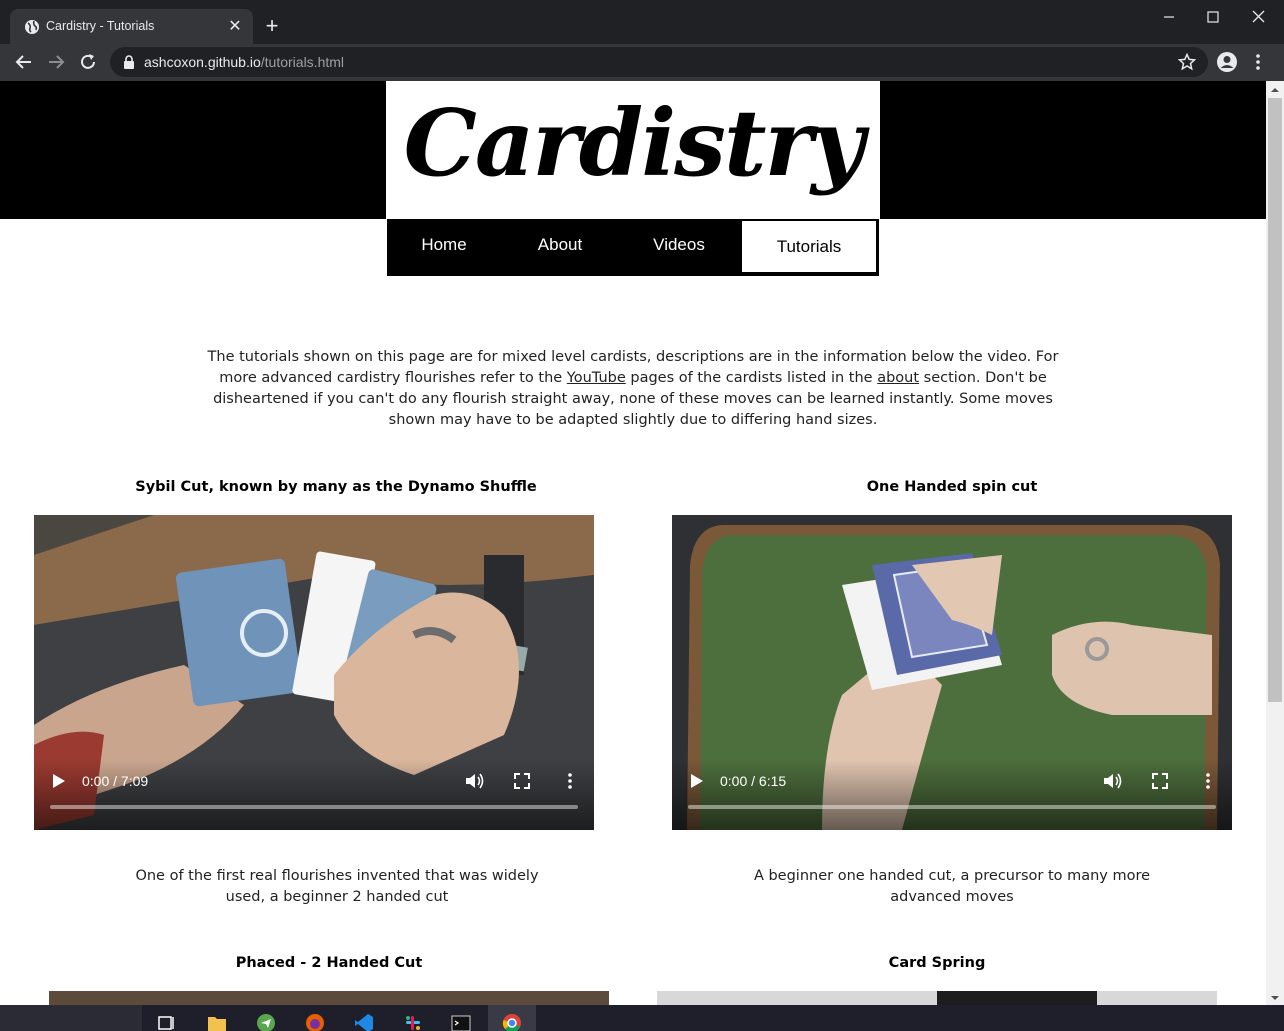  I want to click on tab-strip: Cardistry - Tutorials ✕ +, so click(642, 22).